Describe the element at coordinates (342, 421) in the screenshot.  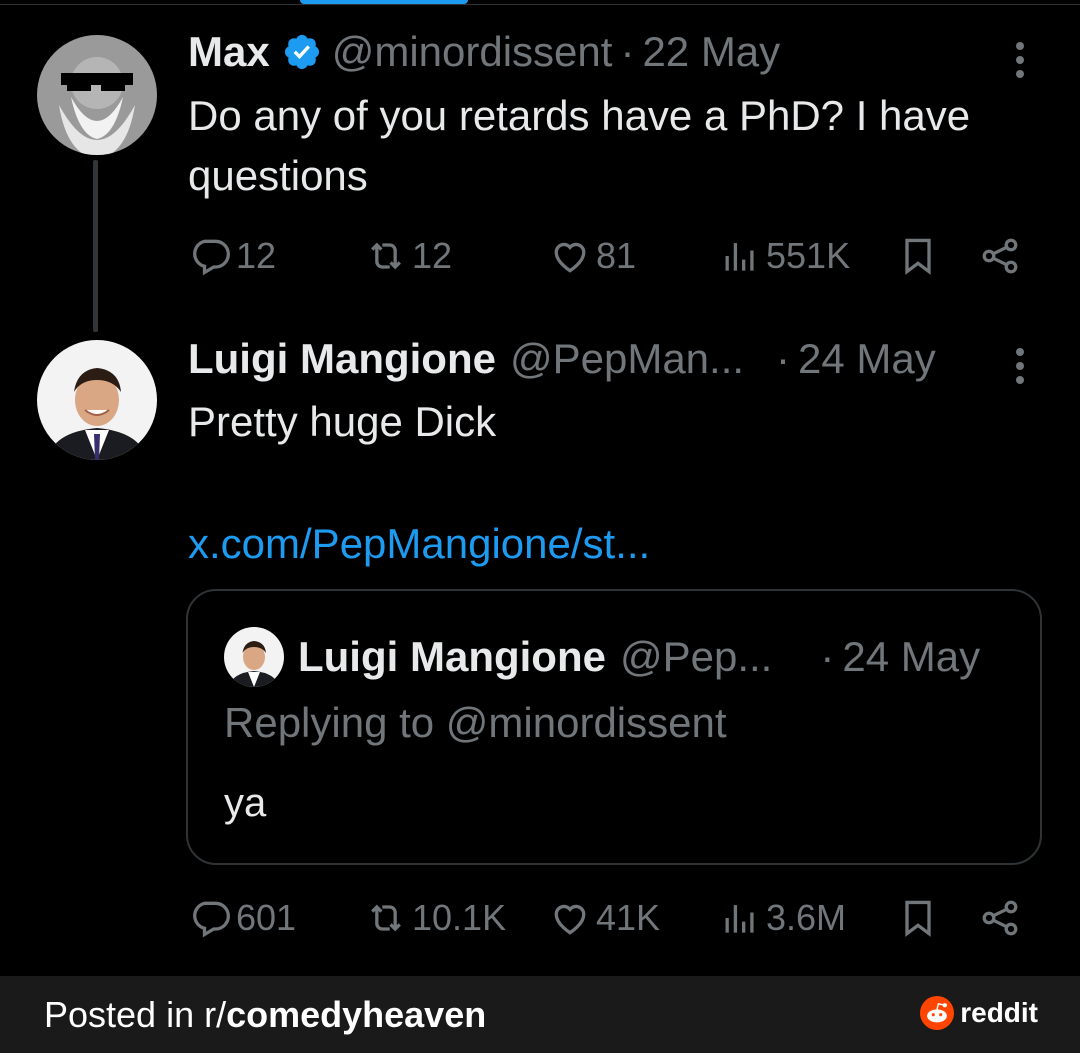
I see `tweet2-text: Pretty huge Dick` at that location.